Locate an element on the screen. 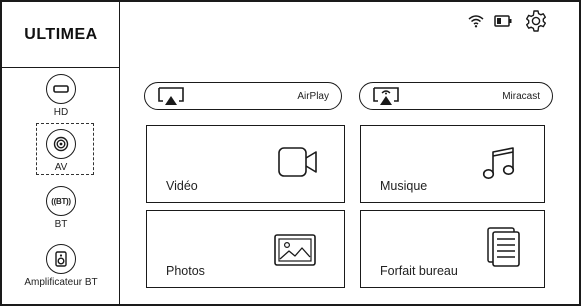 This screenshot has width=581, height=306. source-hd-label: HD is located at coordinates (61, 112).